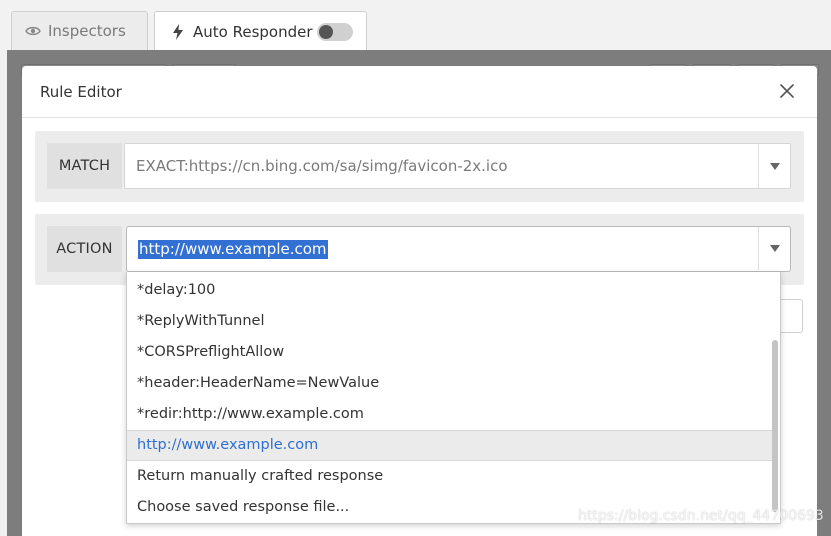  Describe the element at coordinates (84, 249) in the screenshot. I see `action-label: ACTION` at that location.